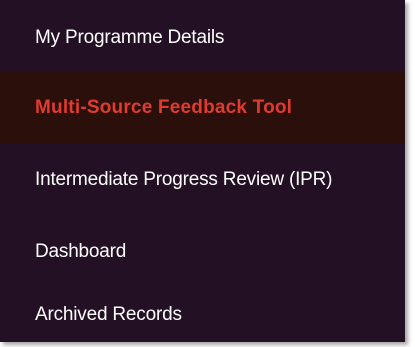 The width and height of the screenshot is (415, 347). I want to click on menu-item-label: Archived Records, so click(108, 314).